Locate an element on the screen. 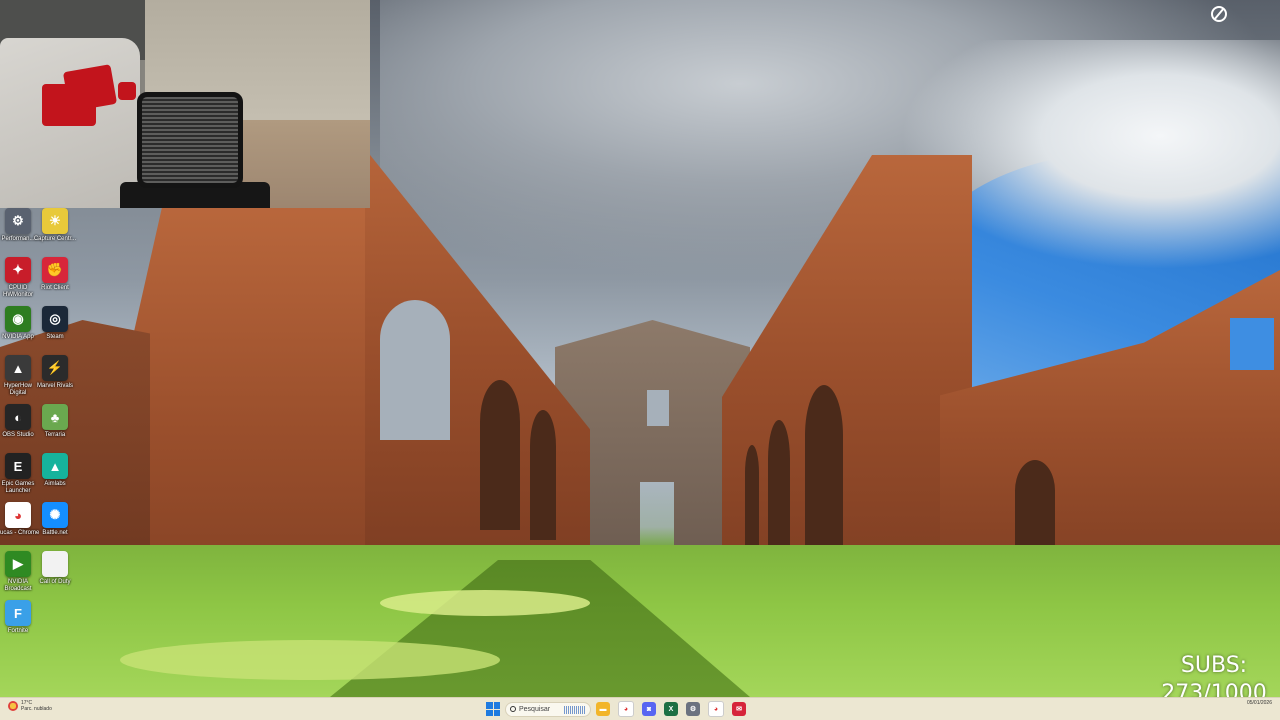 The image size is (1280, 720). facade-doorway is located at coordinates (657, 514).